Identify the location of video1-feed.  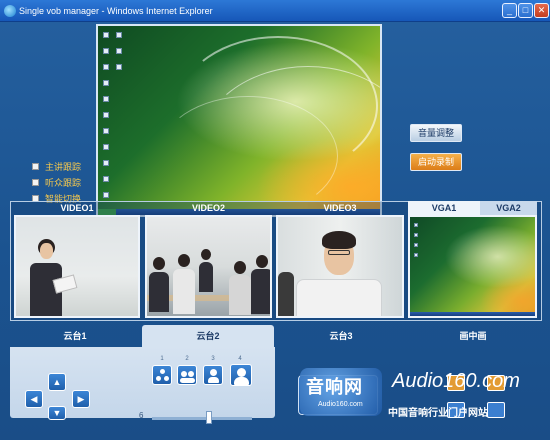
(77, 266).